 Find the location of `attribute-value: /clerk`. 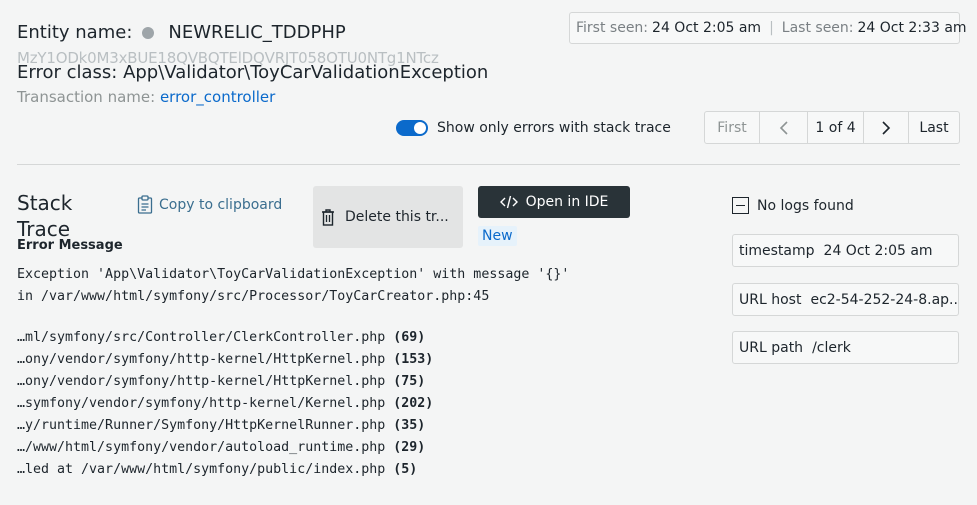

attribute-value: /clerk is located at coordinates (831, 347).